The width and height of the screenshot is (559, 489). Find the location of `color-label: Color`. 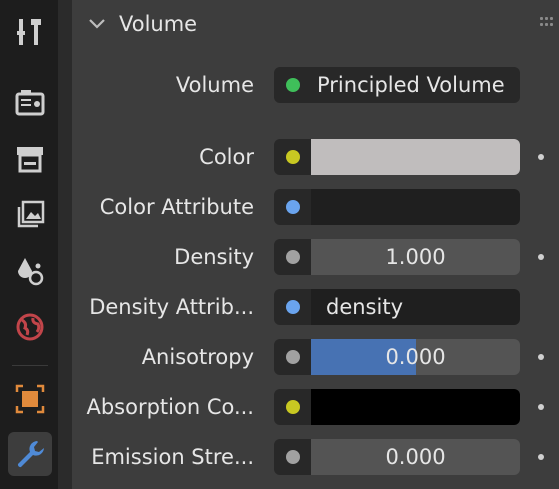

color-label: Color is located at coordinates (226, 157).